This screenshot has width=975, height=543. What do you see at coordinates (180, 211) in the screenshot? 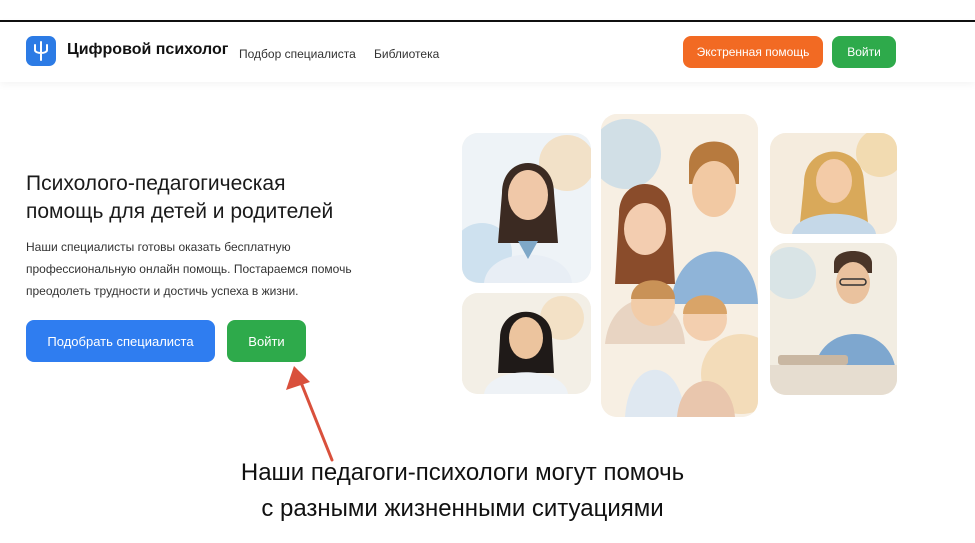
I see `hero-title-line2: помощь для детей и родителей` at bounding box center [180, 211].